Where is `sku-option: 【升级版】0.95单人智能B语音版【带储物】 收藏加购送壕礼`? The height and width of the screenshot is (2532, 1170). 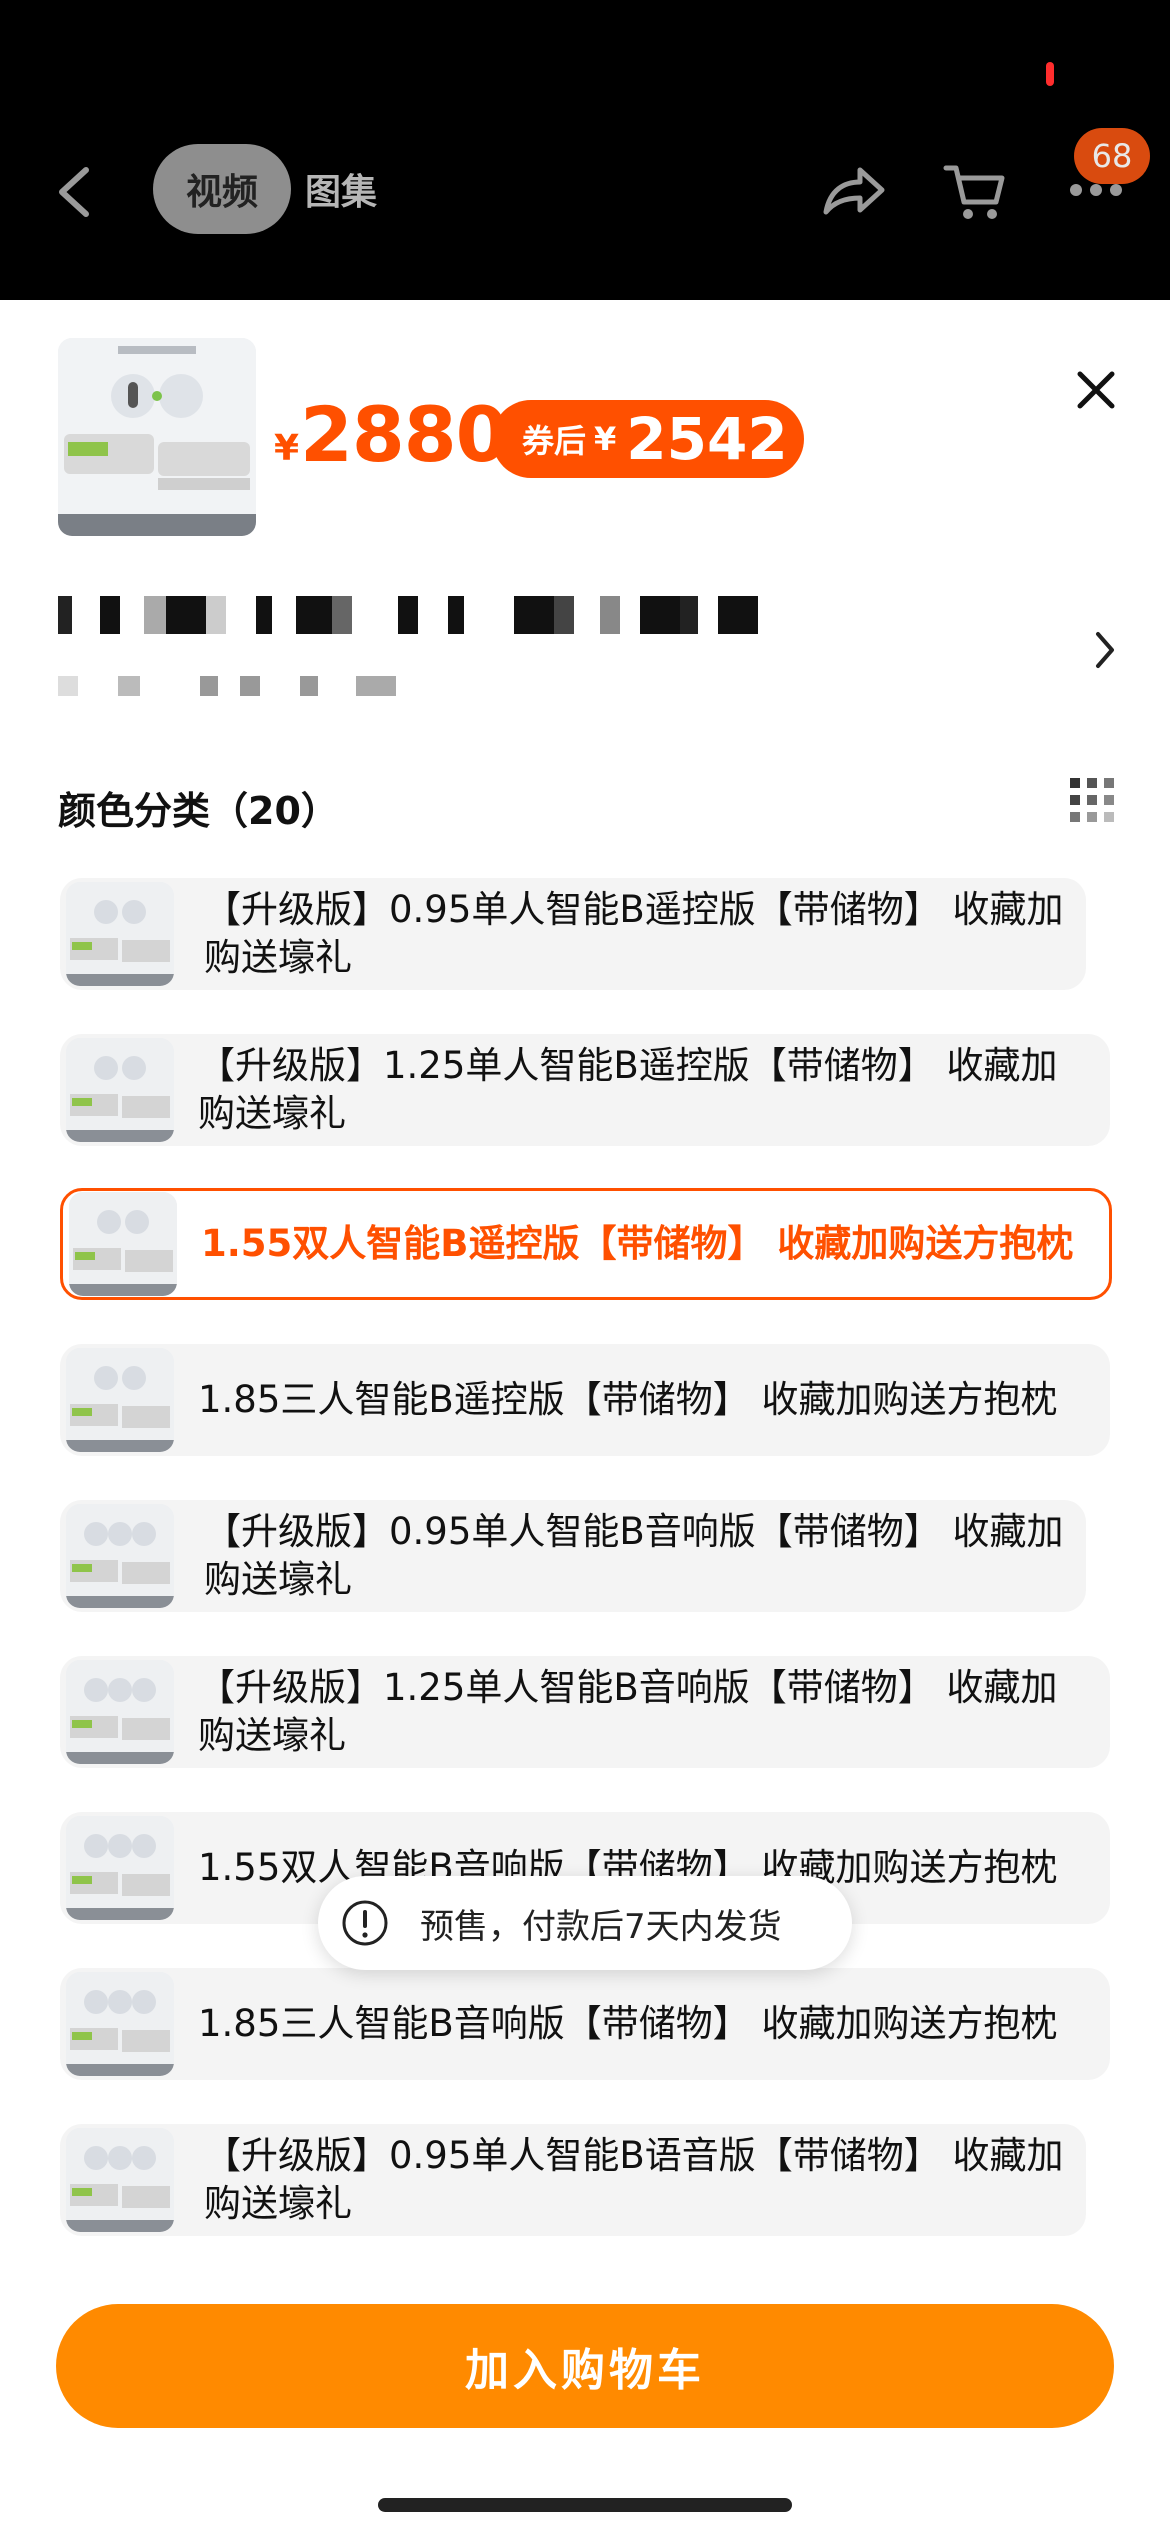
sku-option: 【升级版】0.95单人智能B语音版【带储物】 收藏加购送壕礼 is located at coordinates (573, 2180).